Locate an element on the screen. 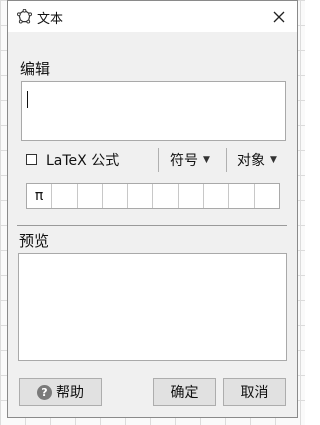  cancel-button: 取消 is located at coordinates (254, 392).